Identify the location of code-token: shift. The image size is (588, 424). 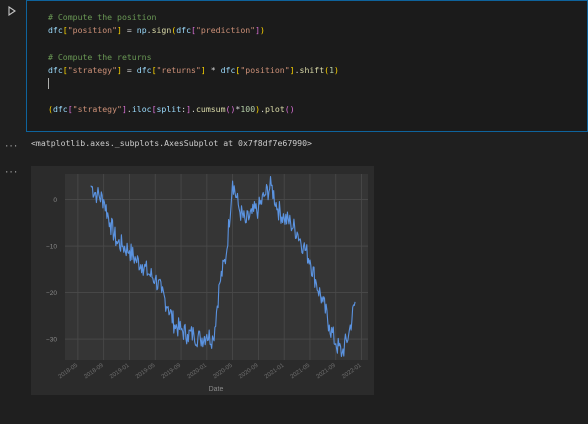
(312, 69).